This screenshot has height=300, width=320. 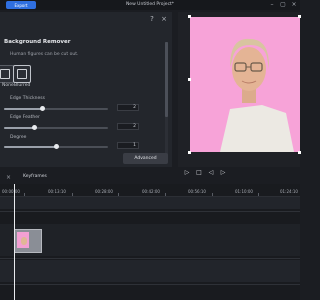 I want to click on degree-slider, so click(x=56, y=146).